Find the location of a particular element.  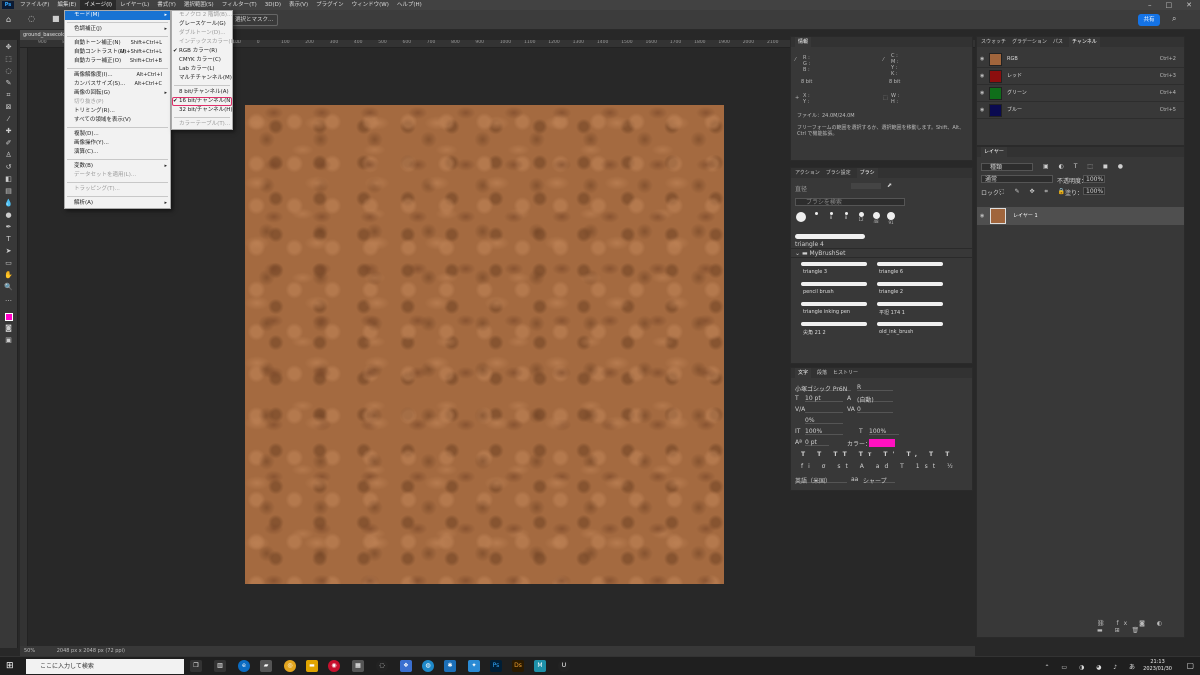

menu-item: 選択範囲(S) is located at coordinates (199, 5).